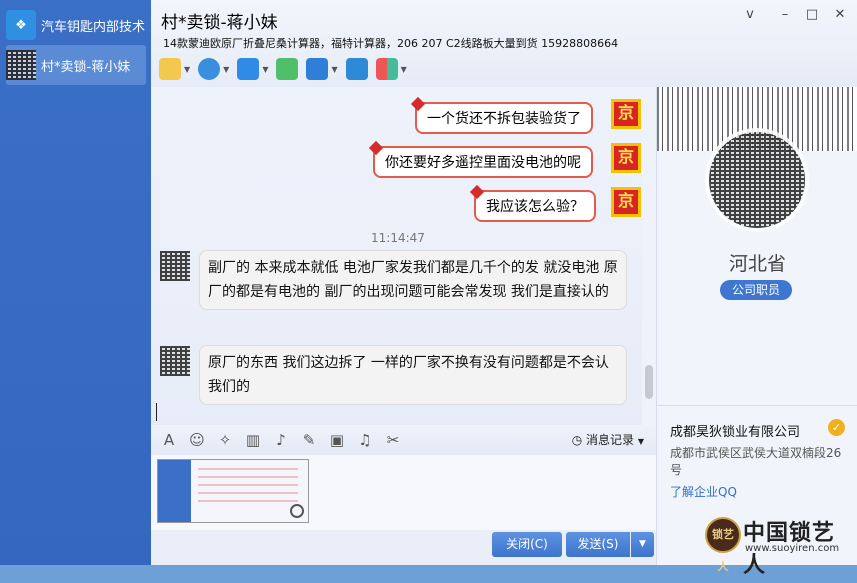  Describe the element at coordinates (403, 492) in the screenshot. I see `message-input` at that location.